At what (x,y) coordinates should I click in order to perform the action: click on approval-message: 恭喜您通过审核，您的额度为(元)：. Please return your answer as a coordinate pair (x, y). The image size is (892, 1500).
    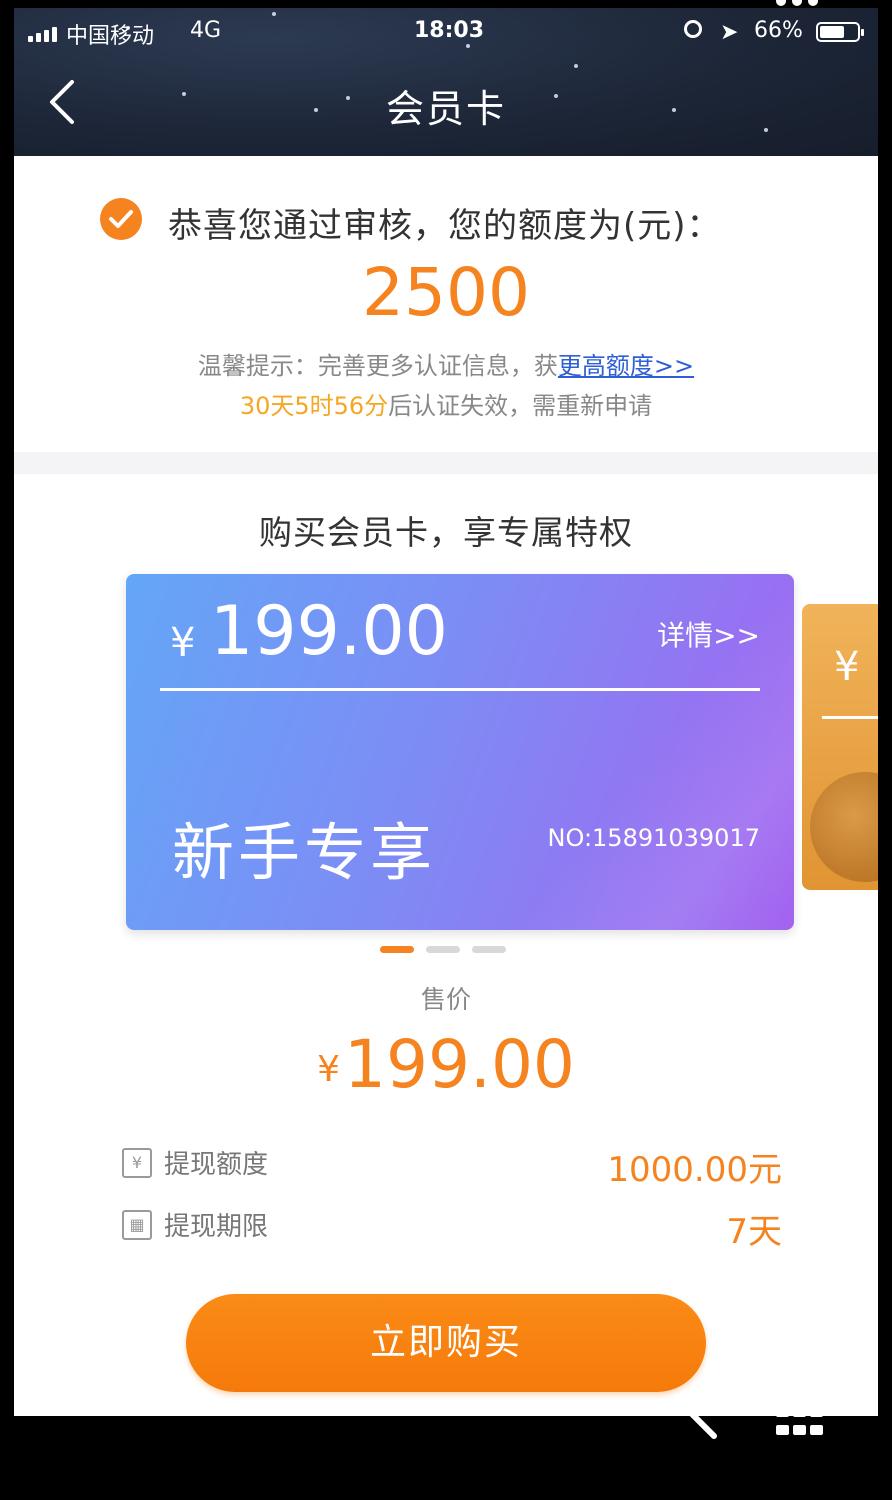
    Looking at the image, I should click on (445, 226).